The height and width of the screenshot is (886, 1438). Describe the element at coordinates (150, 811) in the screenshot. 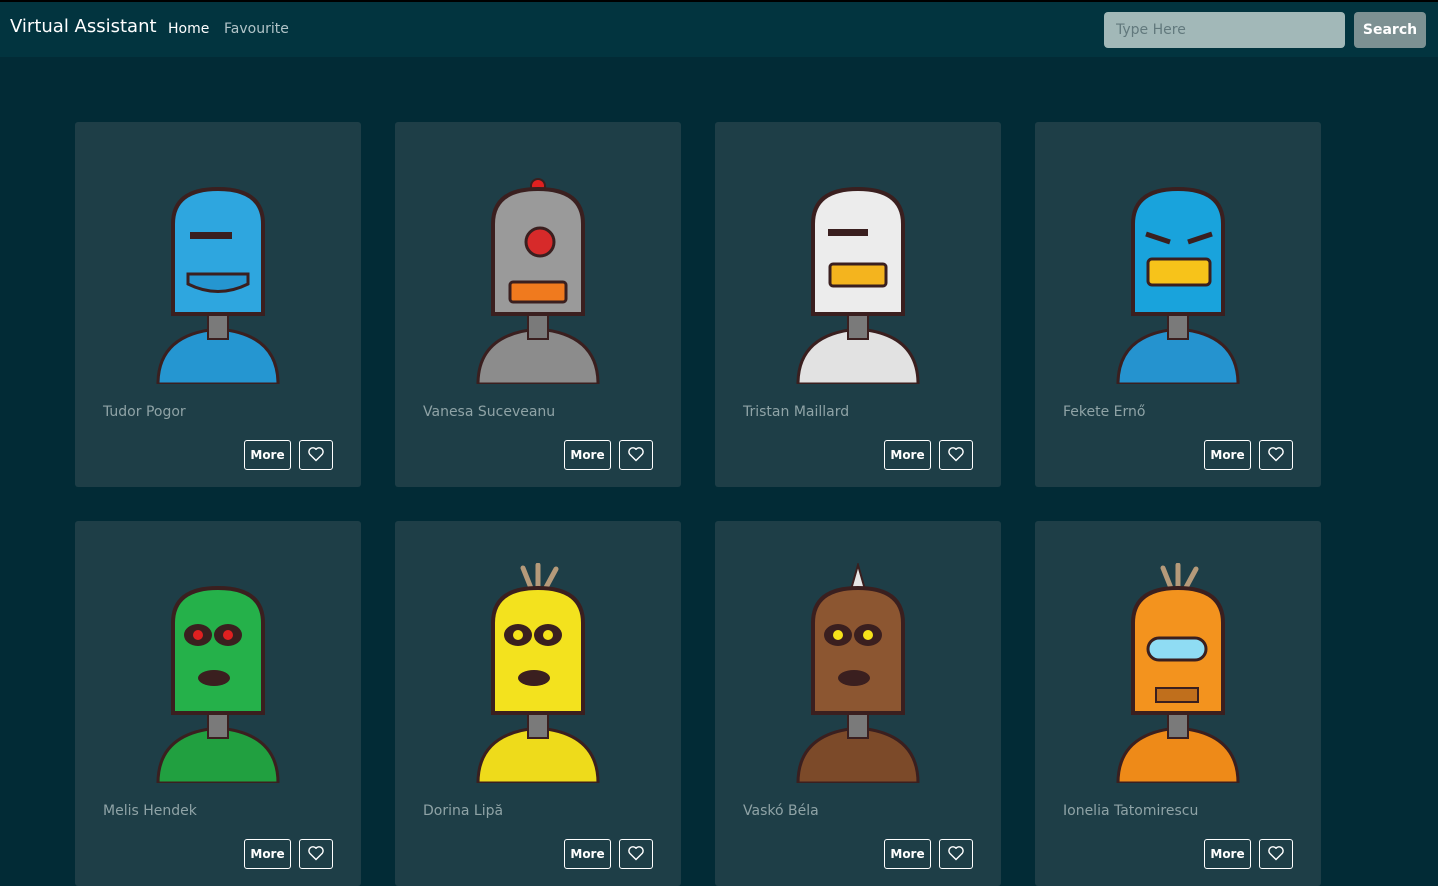

I see `assistant-name: Melis Hendek` at that location.